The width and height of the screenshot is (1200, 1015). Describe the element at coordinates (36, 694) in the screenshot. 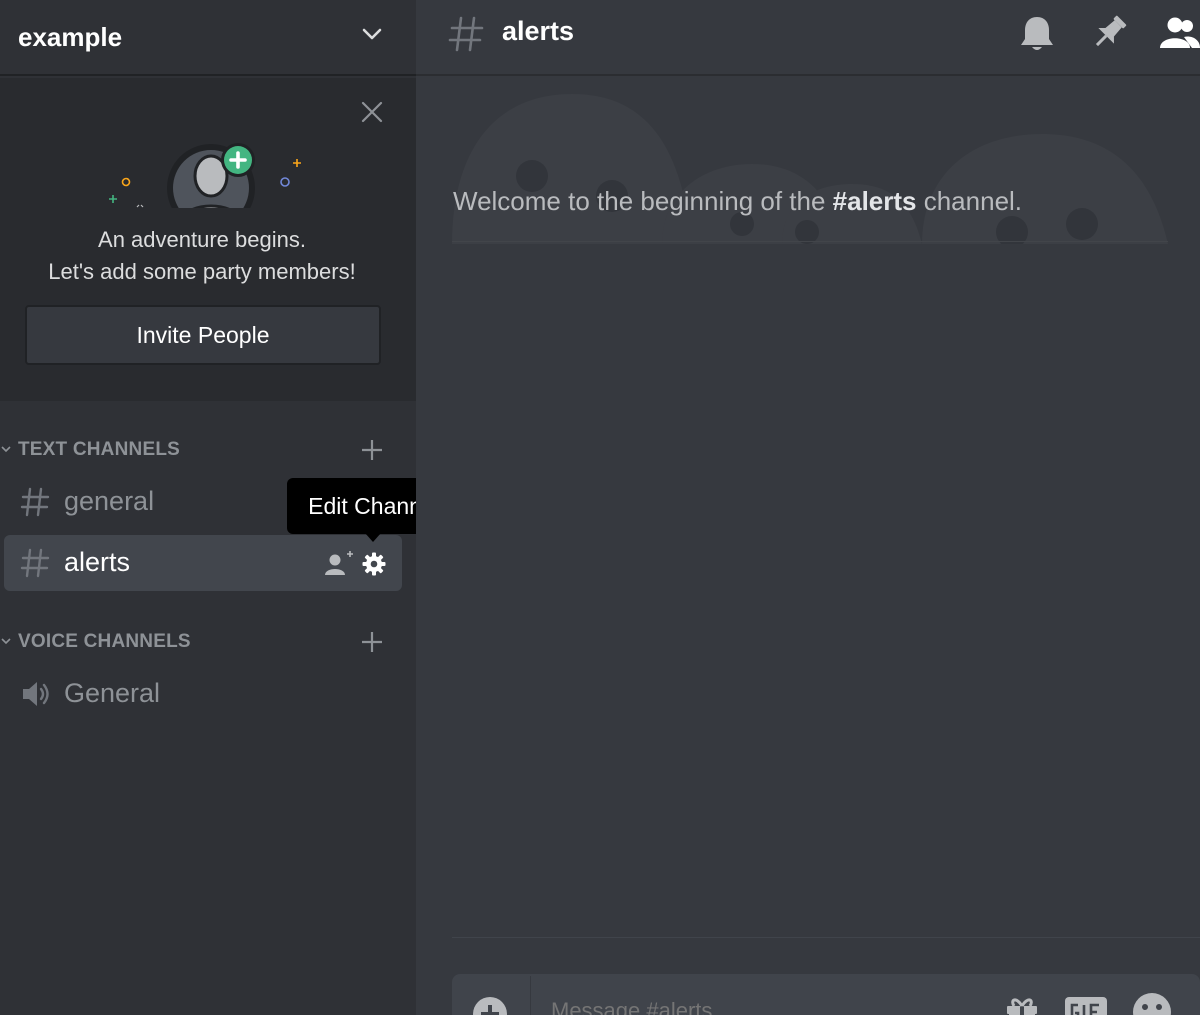

I see `speaker-icon` at that location.